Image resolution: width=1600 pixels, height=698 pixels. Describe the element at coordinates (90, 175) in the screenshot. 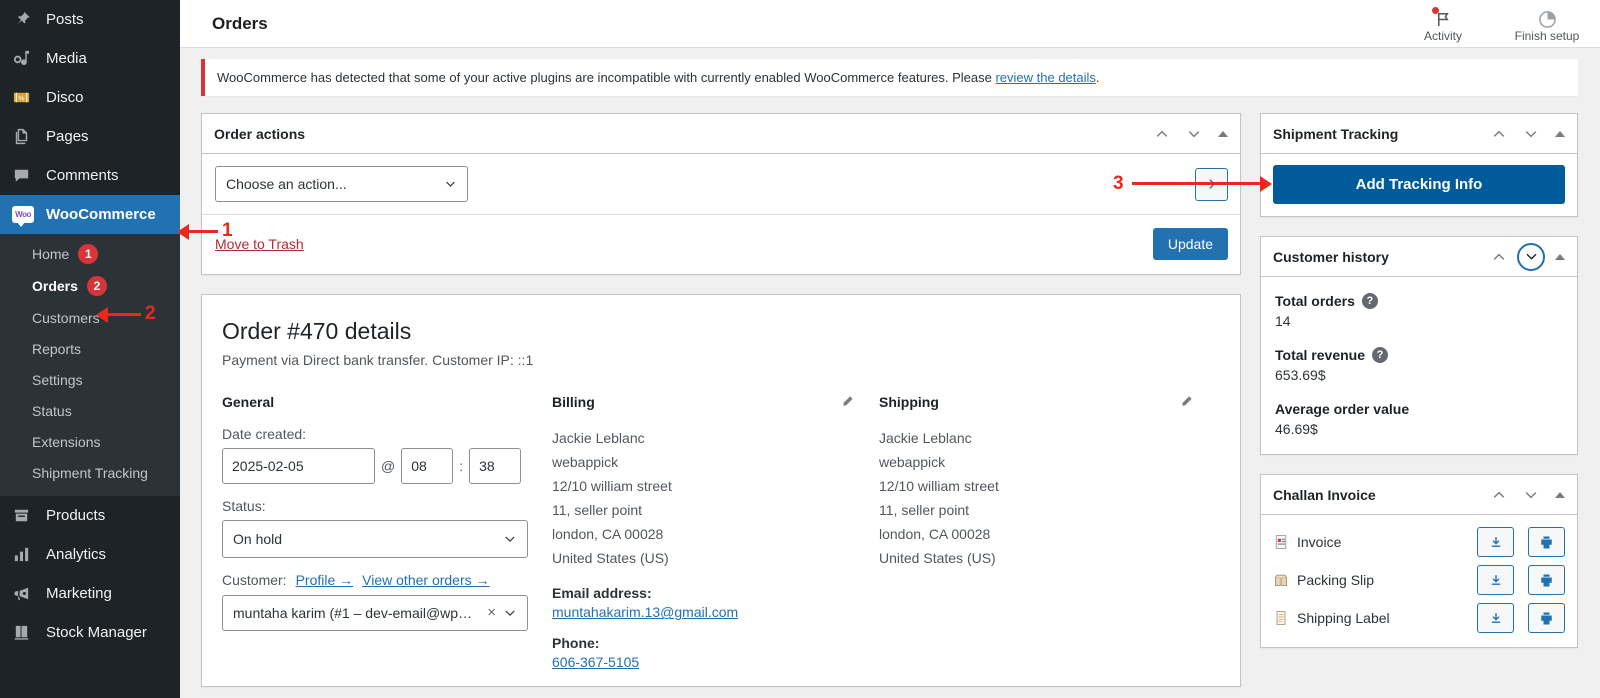

I see `sidebar-item-comments: Comments` at that location.